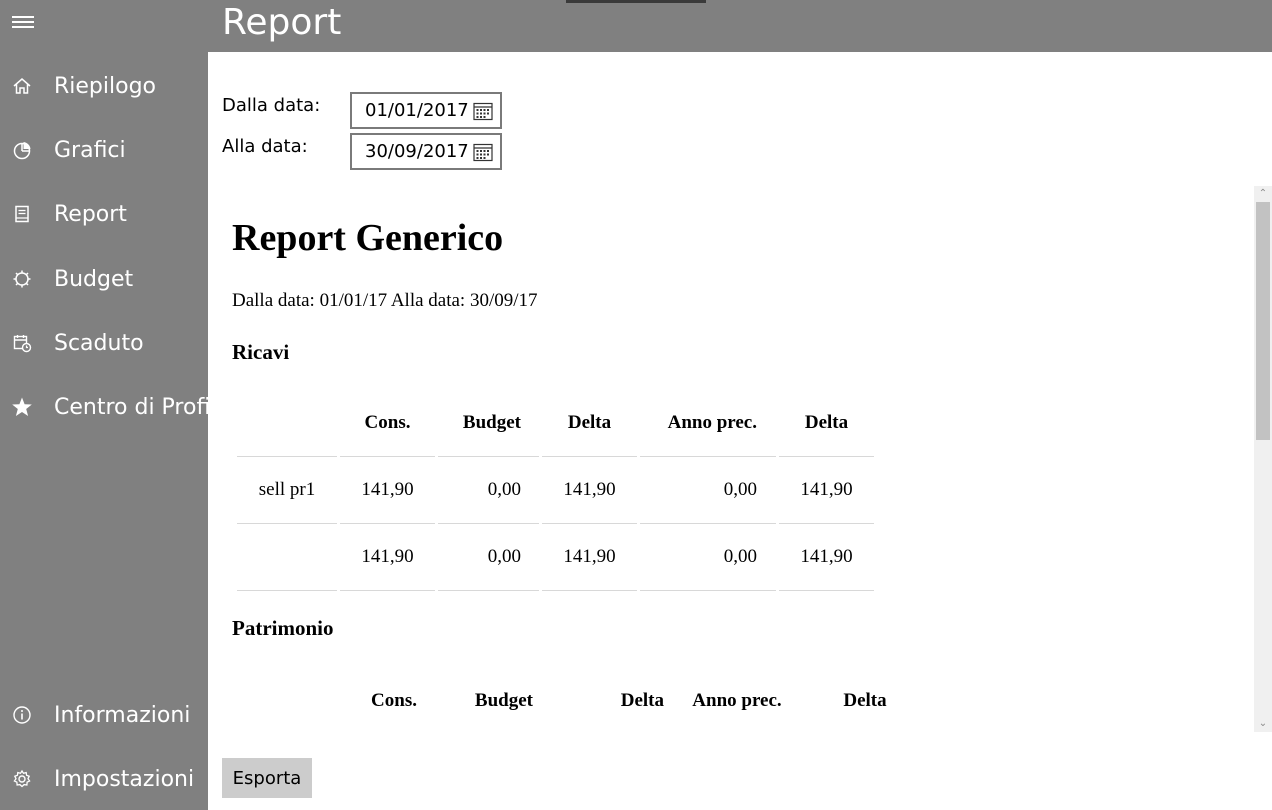 The image size is (1272, 810). I want to click on sidebar-item-grafici: Grafici, so click(104, 150).